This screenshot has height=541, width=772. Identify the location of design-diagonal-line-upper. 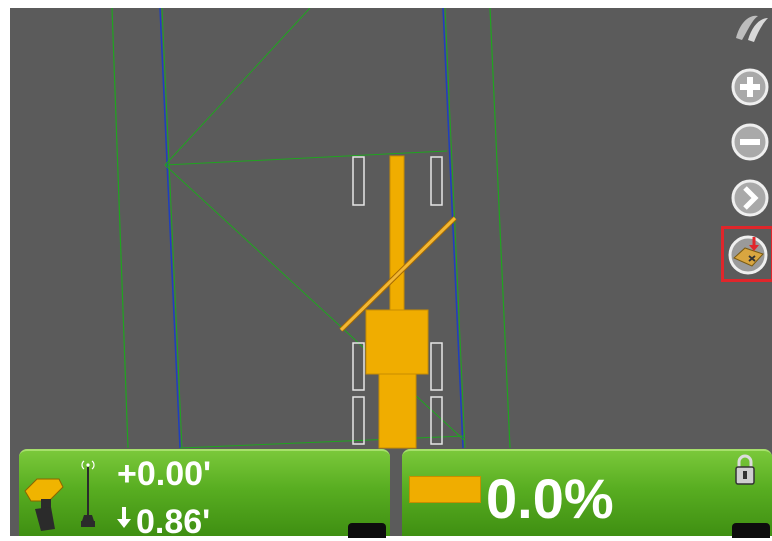
(237, 87).